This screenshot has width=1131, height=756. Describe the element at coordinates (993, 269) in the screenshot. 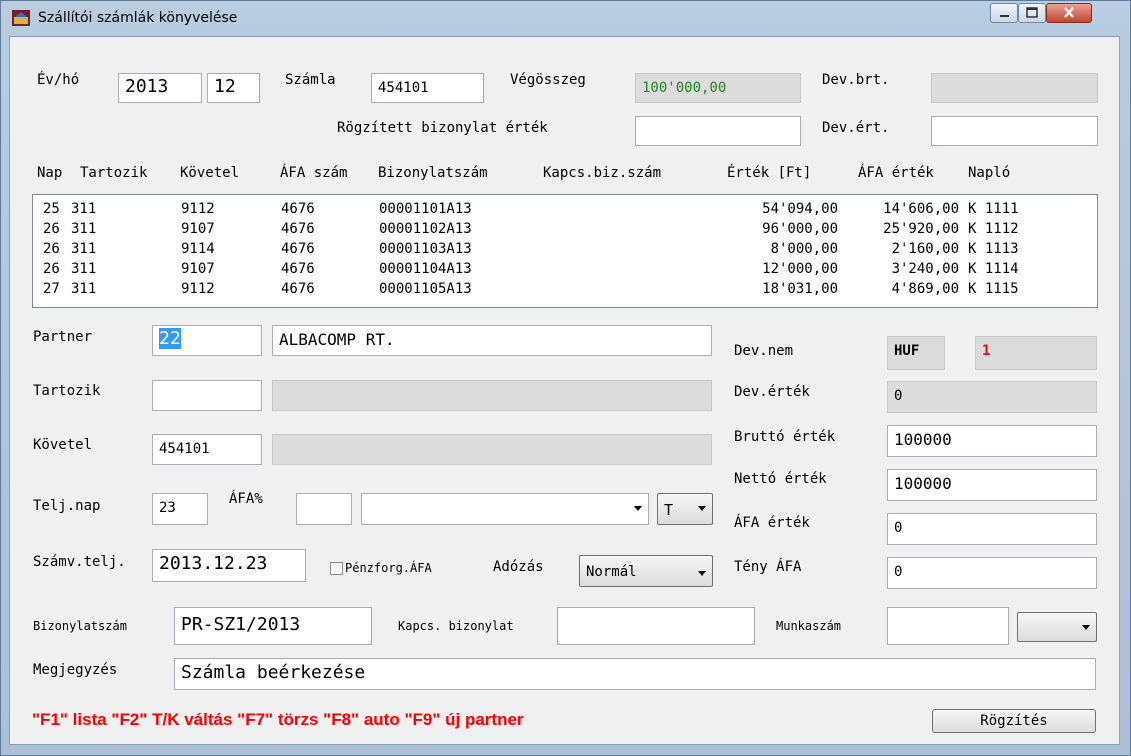

I see `cell-naplo: K 1114` at that location.